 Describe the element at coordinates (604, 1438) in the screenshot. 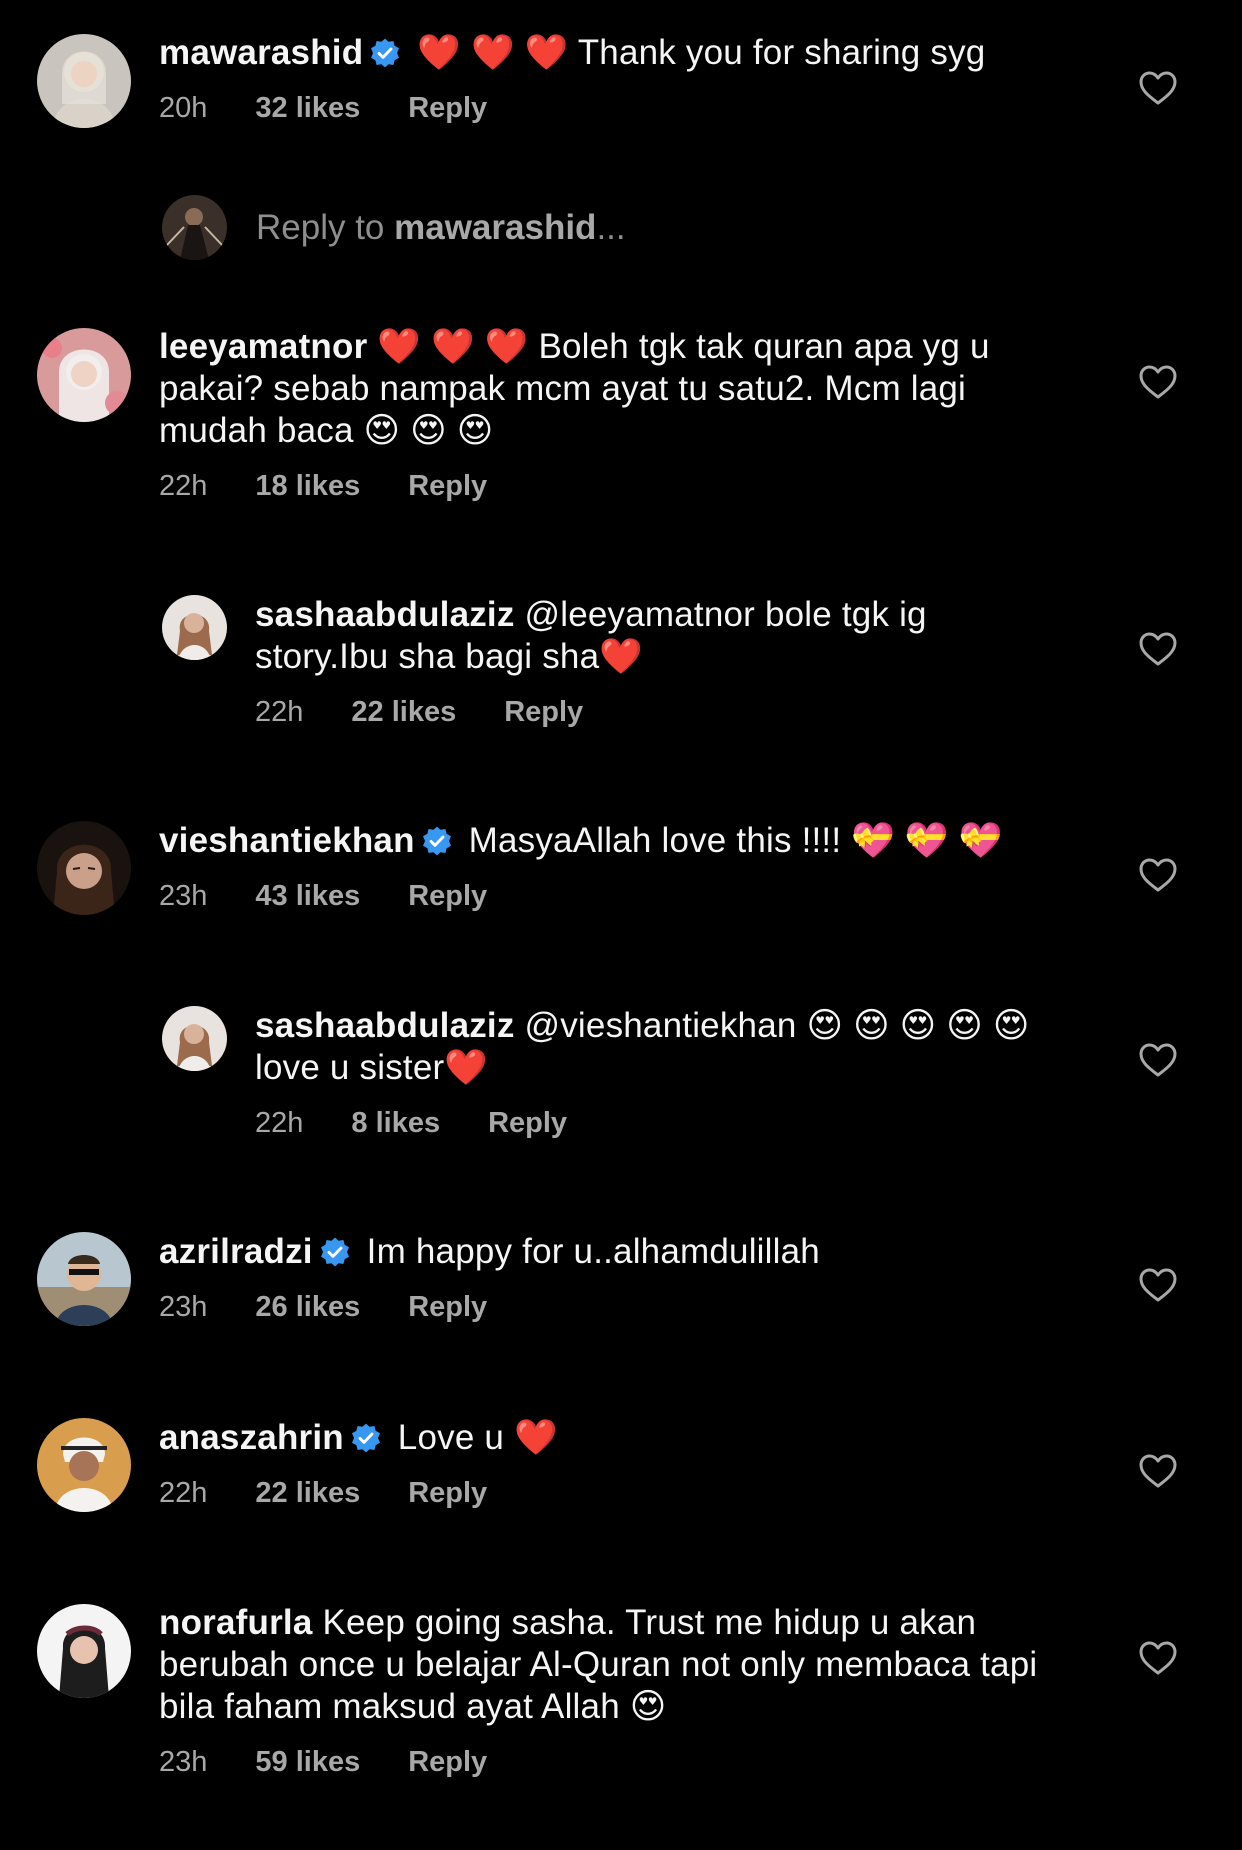

I see `comment-text-line: anaszahrin Love u ❤️` at that location.